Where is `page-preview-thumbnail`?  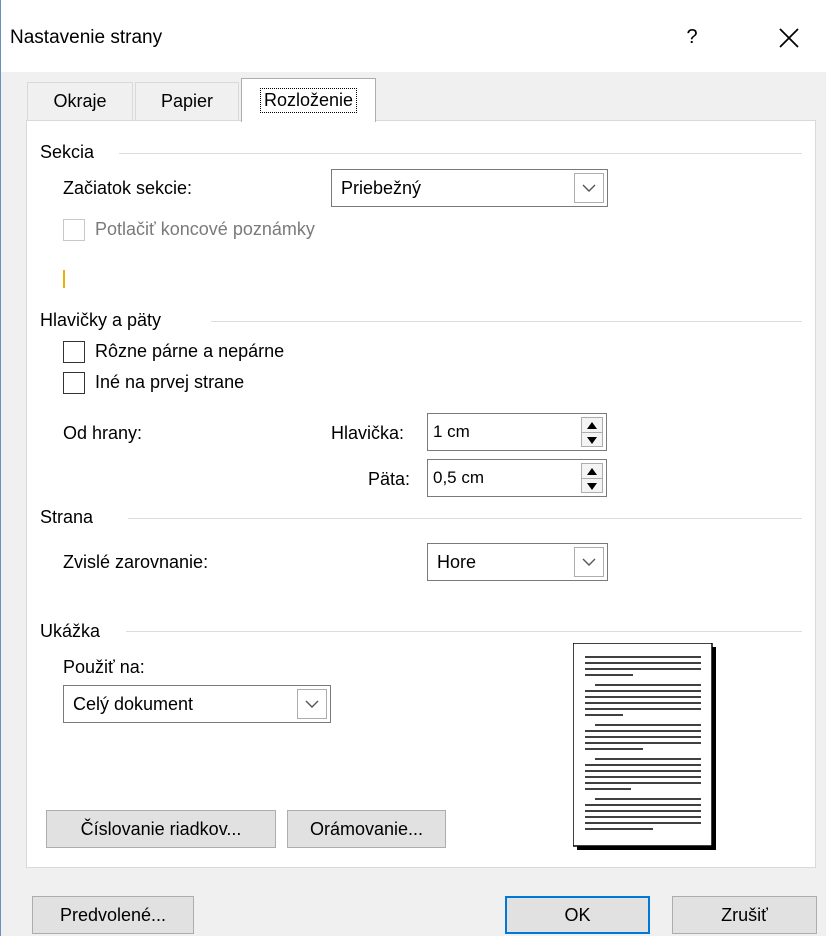 page-preview-thumbnail is located at coordinates (645, 747).